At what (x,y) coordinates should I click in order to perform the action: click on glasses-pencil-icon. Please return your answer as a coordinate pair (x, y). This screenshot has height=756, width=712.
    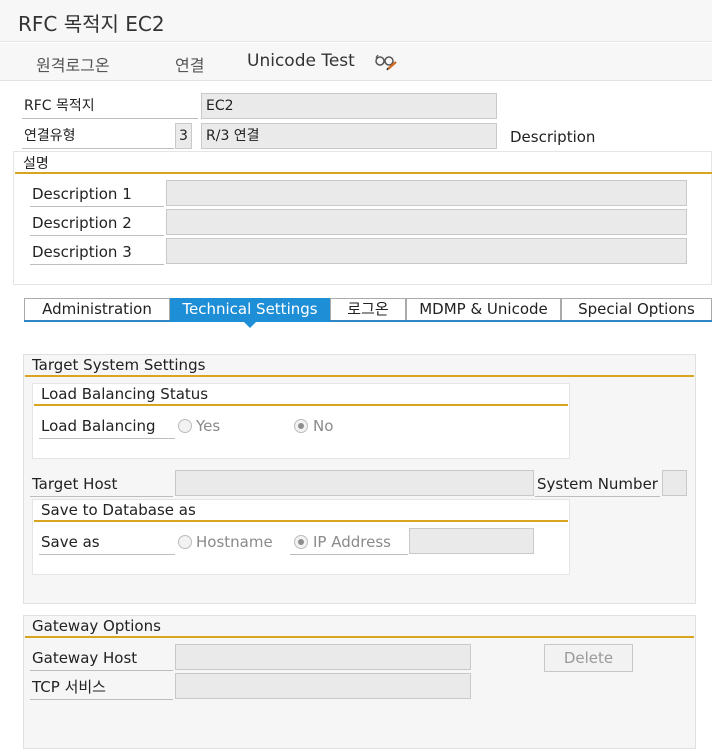
    Looking at the image, I should click on (386, 62).